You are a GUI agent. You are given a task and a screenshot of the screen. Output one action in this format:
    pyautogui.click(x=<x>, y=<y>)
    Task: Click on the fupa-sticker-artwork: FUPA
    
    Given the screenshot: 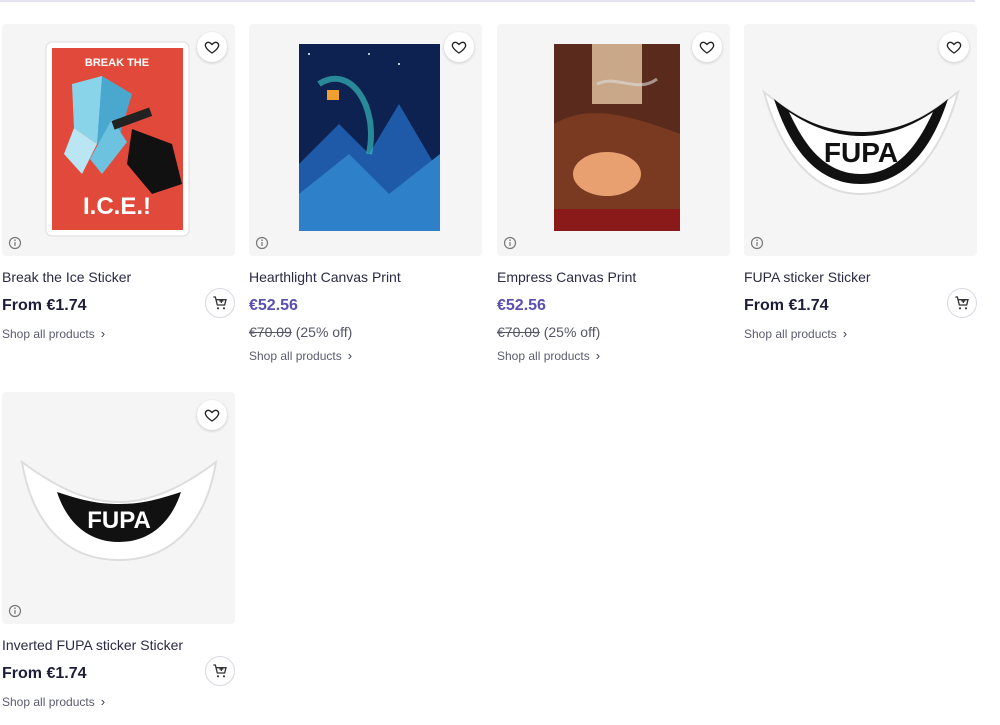 What is the action you would take?
    pyautogui.click(x=861, y=142)
    